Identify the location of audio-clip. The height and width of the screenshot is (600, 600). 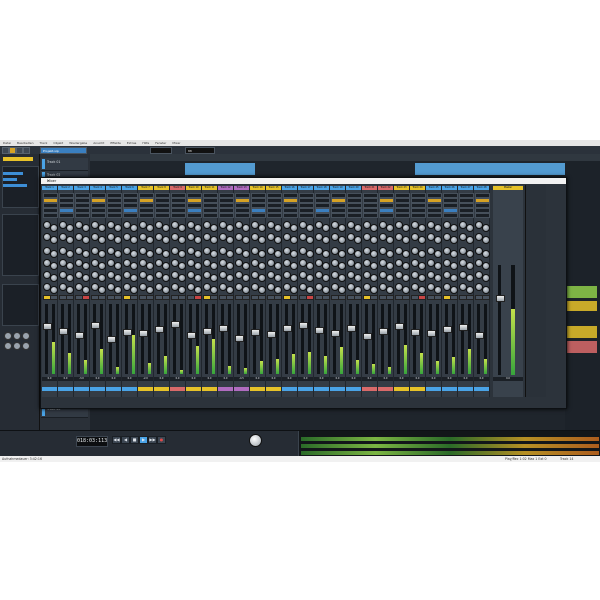
(582, 347).